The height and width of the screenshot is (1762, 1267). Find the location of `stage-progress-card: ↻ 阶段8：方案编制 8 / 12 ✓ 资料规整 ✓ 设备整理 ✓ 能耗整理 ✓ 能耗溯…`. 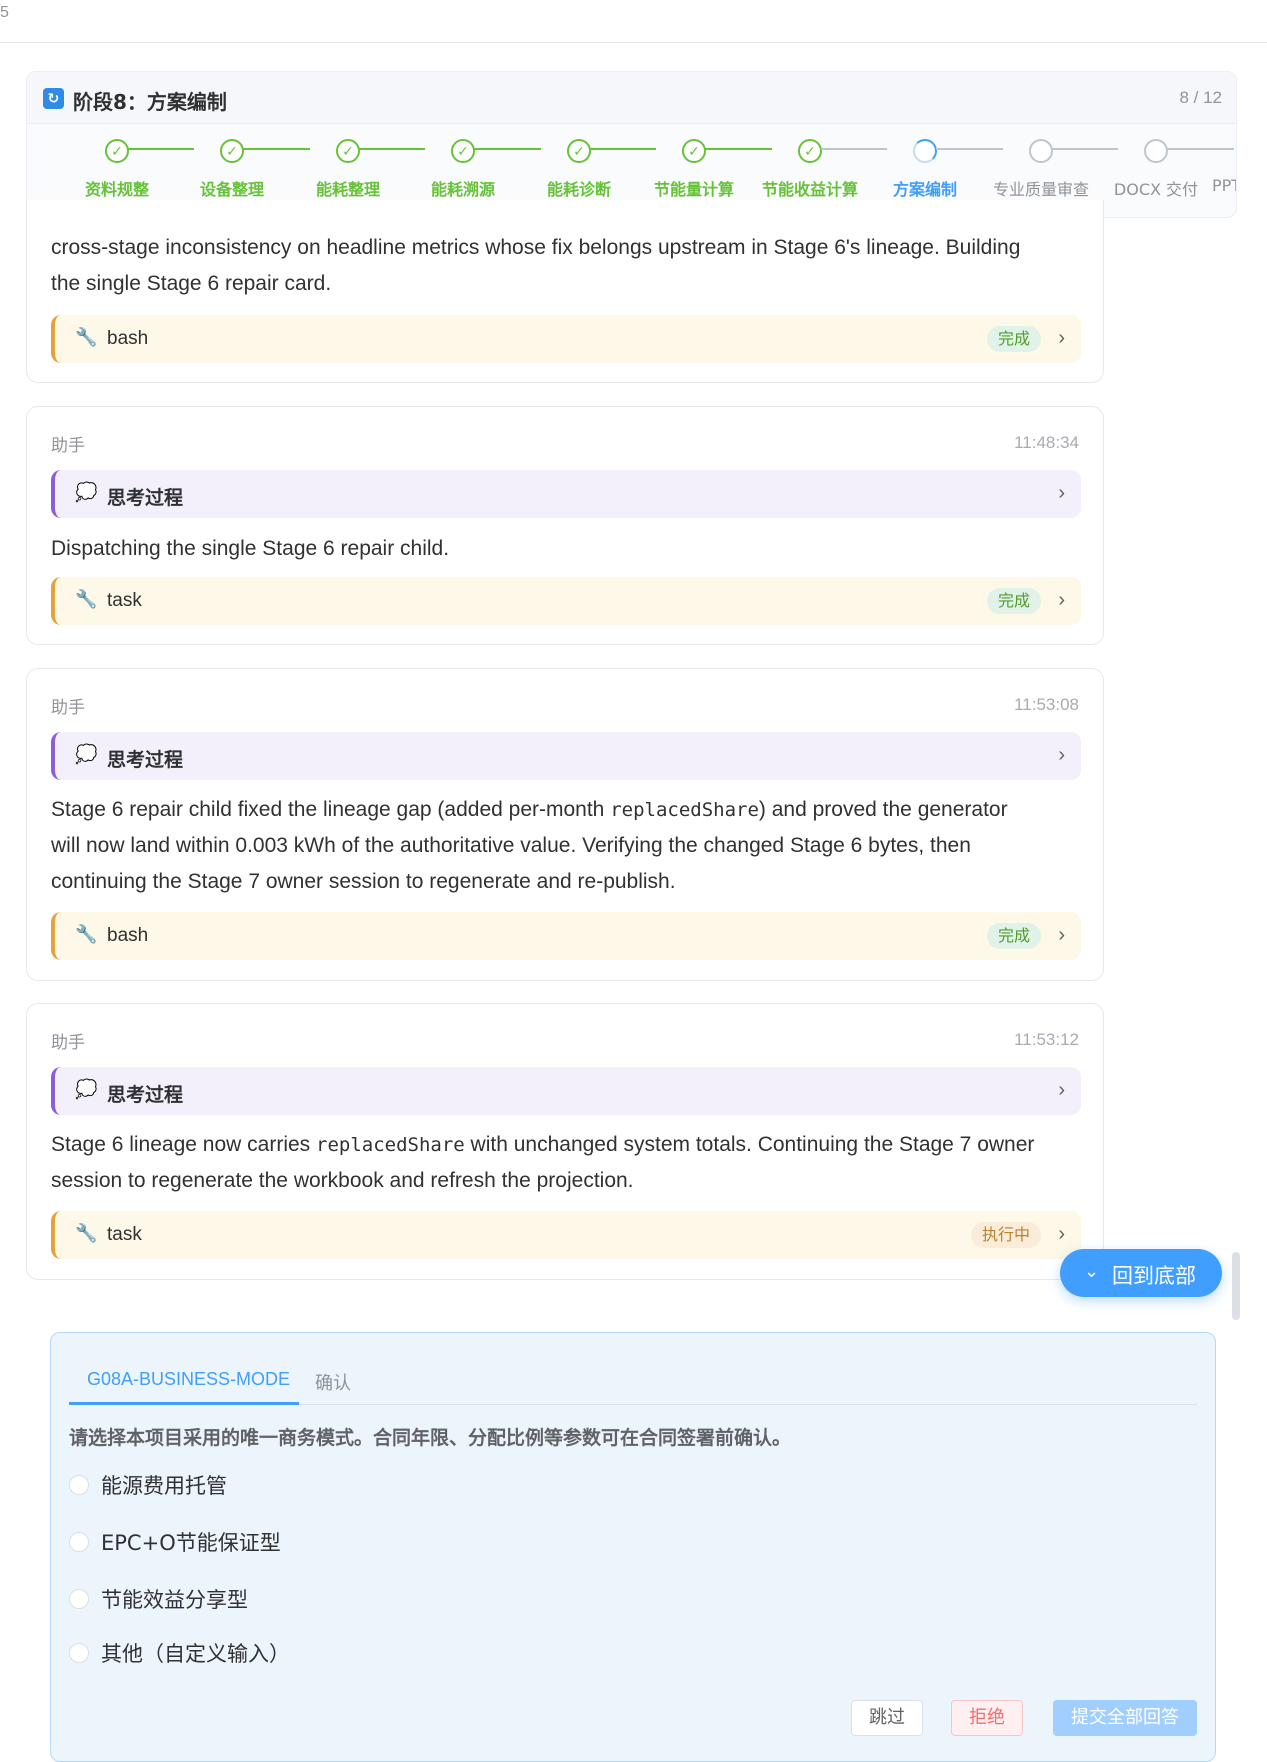

stage-progress-card: ↻ 阶段8：方案编制 8 / 12 ✓ 资料规整 ✓ 设备整理 ✓ 能耗整理 ✓ 能耗溯… is located at coordinates (631, 144).